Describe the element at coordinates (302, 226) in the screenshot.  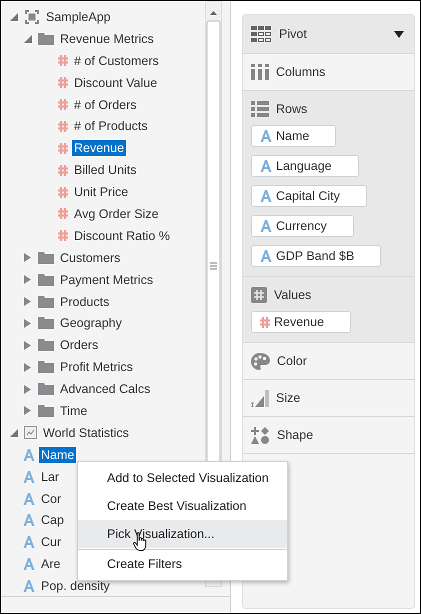
I see `field-chip: Currency` at that location.